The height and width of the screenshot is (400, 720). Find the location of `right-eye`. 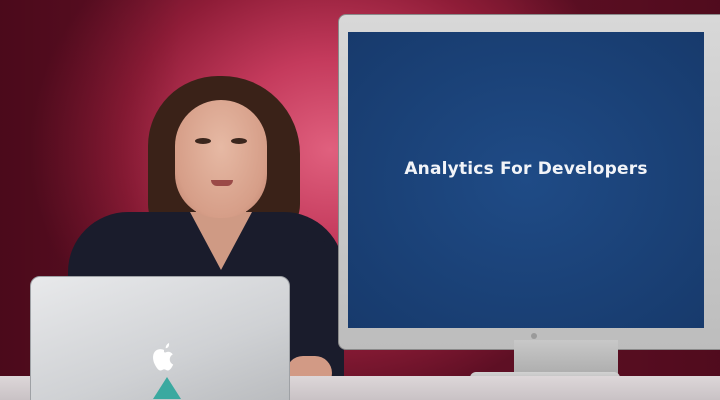

right-eye is located at coordinates (239, 141).